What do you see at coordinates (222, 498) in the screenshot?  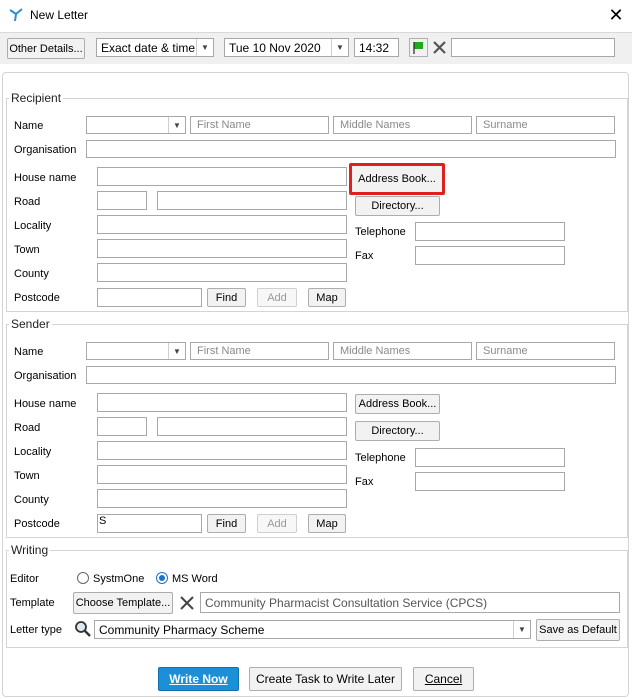 I see `sender-county-input` at bounding box center [222, 498].